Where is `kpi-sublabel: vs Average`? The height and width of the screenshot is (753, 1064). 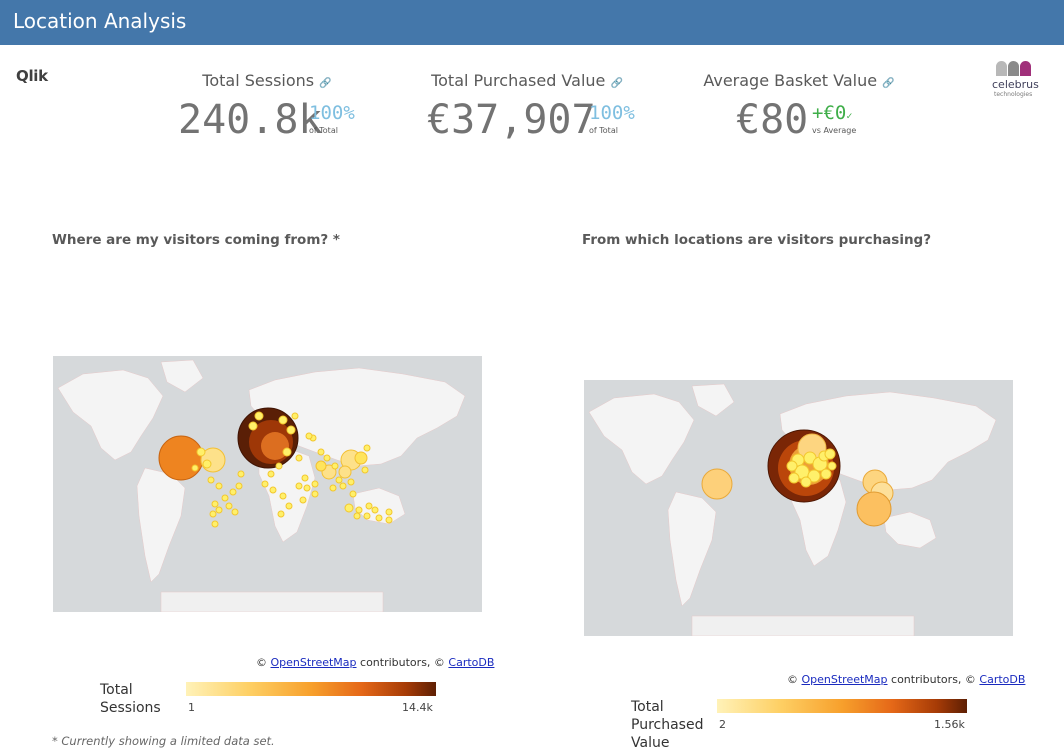 kpi-sublabel: vs Average is located at coordinates (834, 130).